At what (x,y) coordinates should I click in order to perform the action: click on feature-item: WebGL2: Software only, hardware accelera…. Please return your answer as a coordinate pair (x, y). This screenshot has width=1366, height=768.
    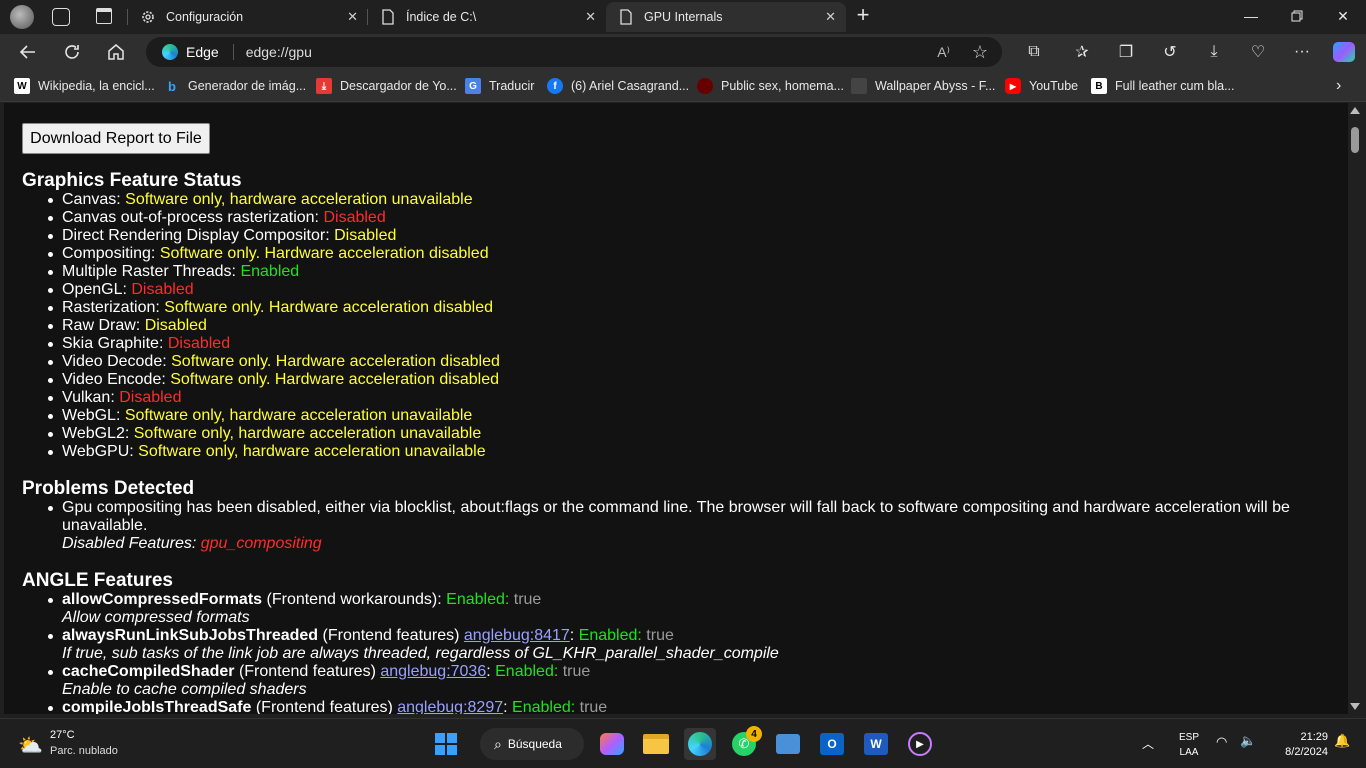
    Looking at the image, I should click on (274, 434).